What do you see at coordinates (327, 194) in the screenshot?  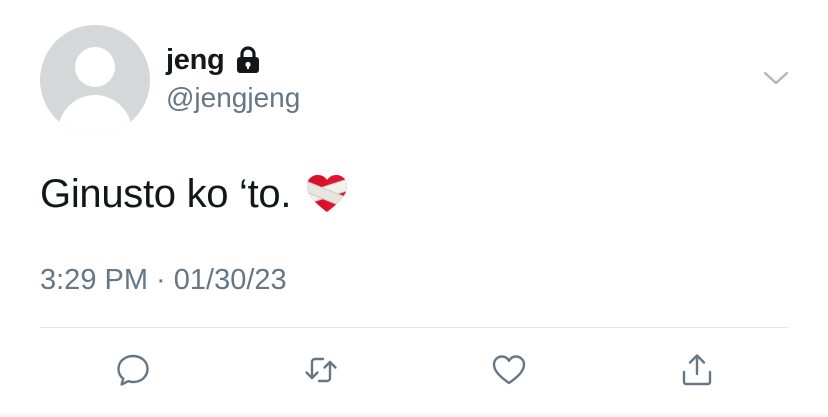 I see `mending-heart-emoji` at bounding box center [327, 194].